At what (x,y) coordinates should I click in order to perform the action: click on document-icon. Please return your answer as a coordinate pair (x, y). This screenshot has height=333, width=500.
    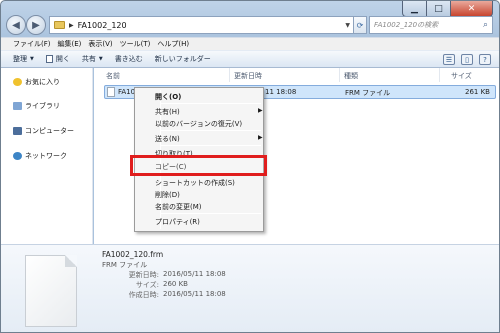
    Looking at the image, I should click on (51, 291).